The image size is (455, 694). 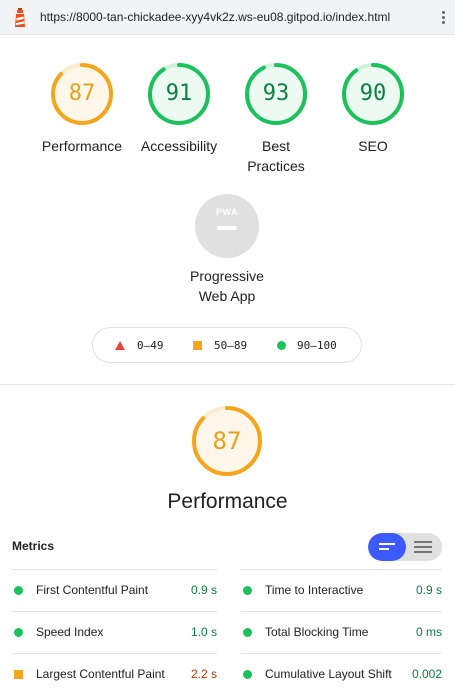 What do you see at coordinates (33, 546) in the screenshot?
I see `metrics-heading: Metrics` at bounding box center [33, 546].